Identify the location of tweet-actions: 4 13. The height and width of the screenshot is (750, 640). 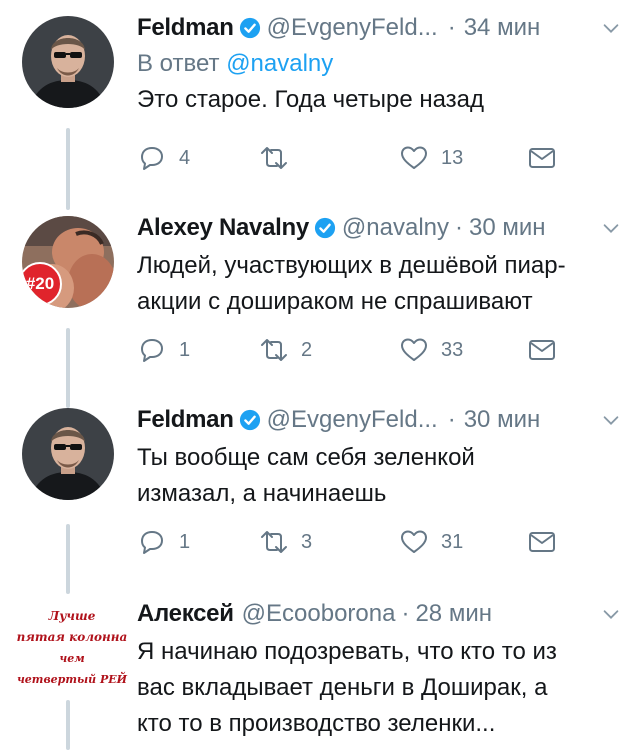
(357, 158).